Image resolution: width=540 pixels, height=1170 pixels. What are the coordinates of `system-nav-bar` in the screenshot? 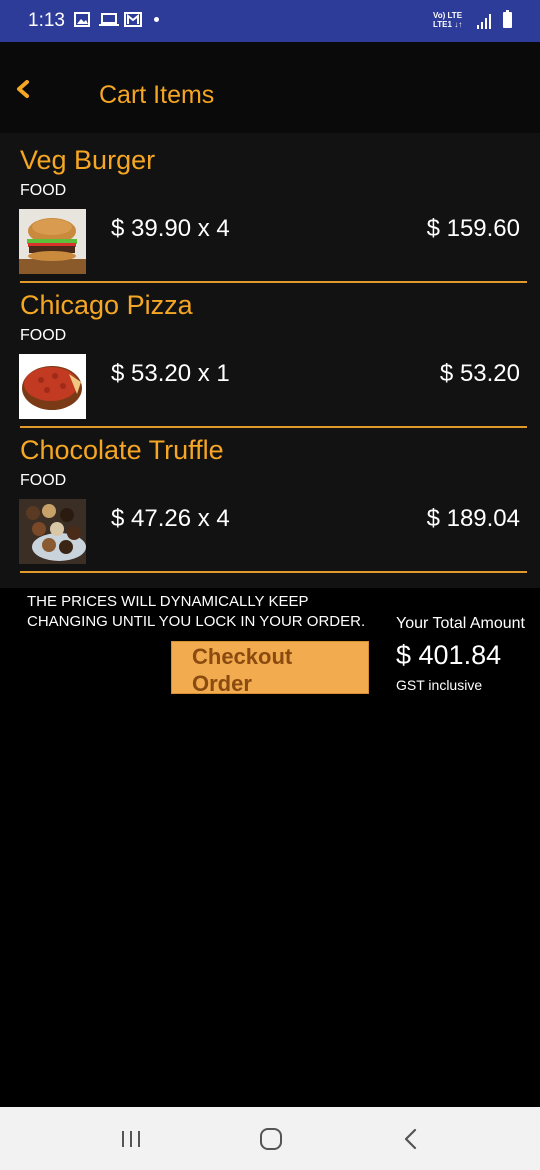 It's located at (270, 1138).